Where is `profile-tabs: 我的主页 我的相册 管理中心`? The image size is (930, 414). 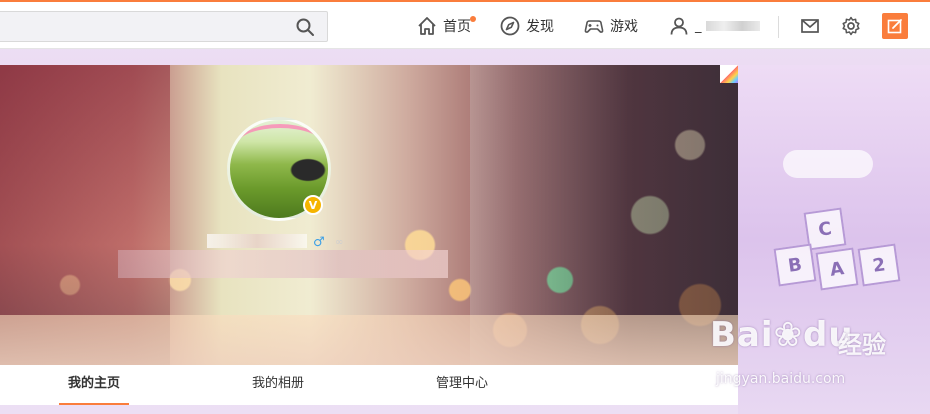 profile-tabs: 我的主页 我的相册 管理中心 is located at coordinates (369, 385).